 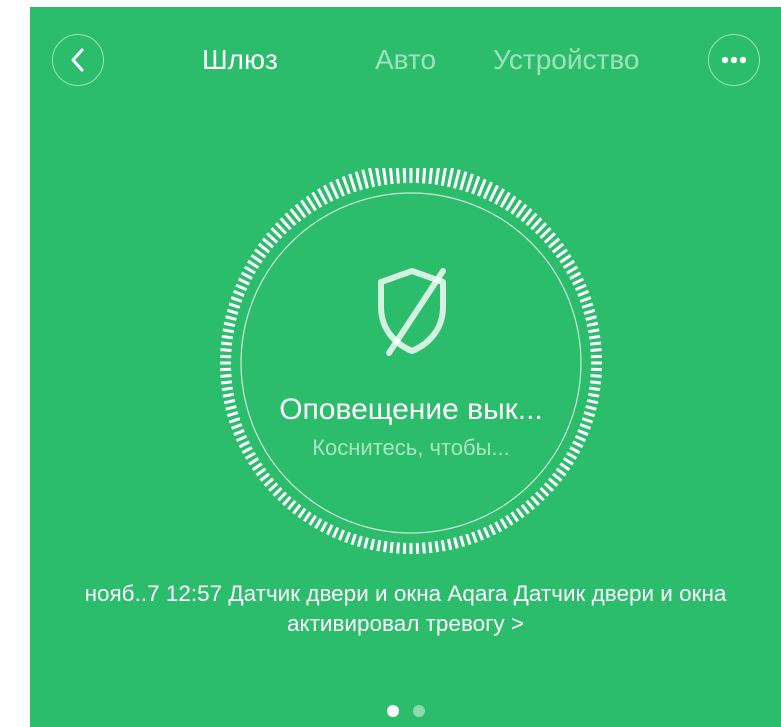 I want to click on tab-gateway: Шлюз, so click(x=240, y=60).